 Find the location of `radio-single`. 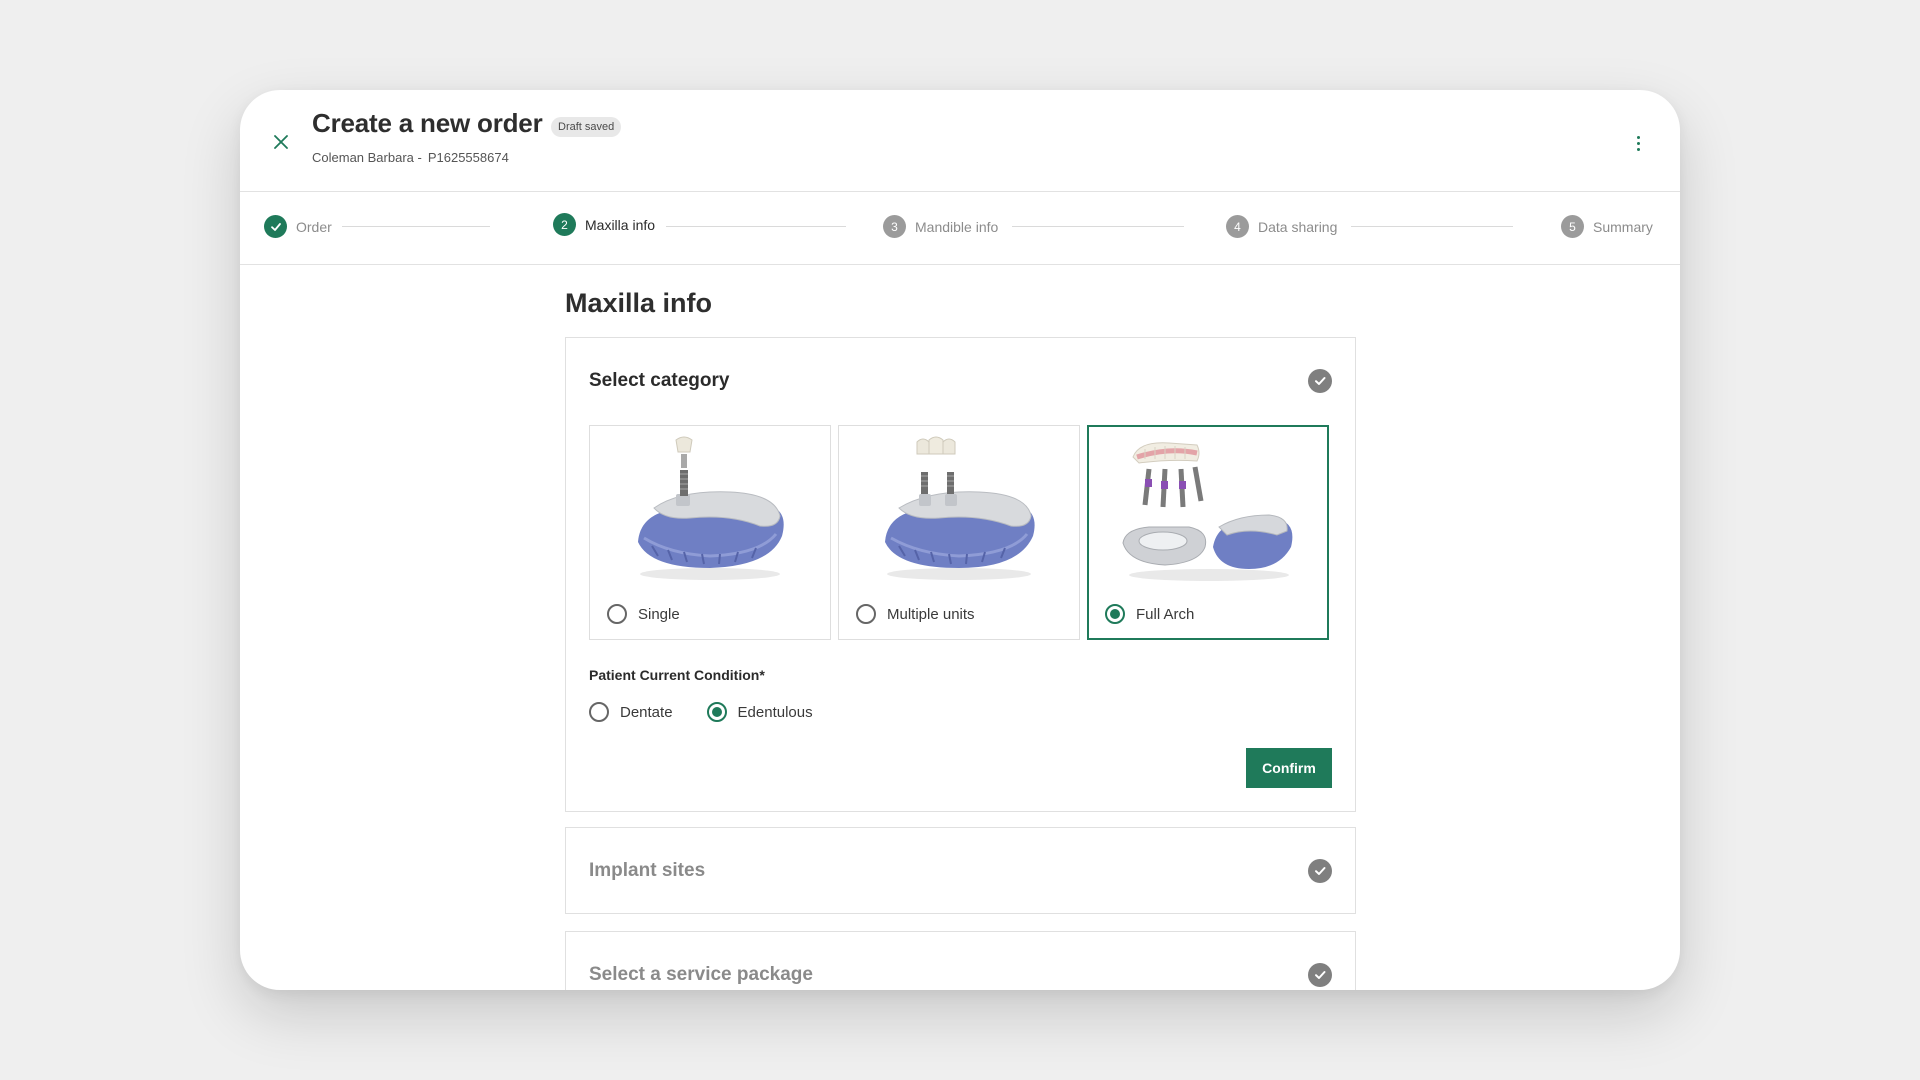

radio-single is located at coordinates (617, 614).